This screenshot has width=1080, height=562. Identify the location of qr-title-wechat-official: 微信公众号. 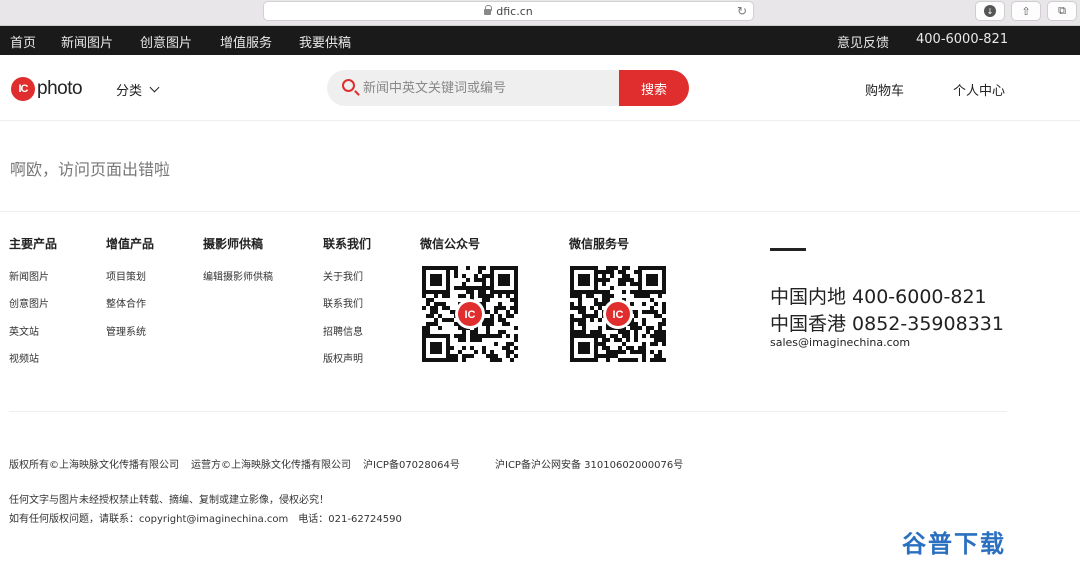
(450, 244).